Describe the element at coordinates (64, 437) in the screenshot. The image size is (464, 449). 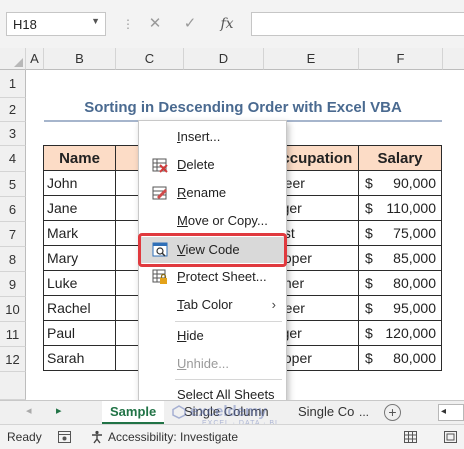
I see `macro-record-icon` at that location.